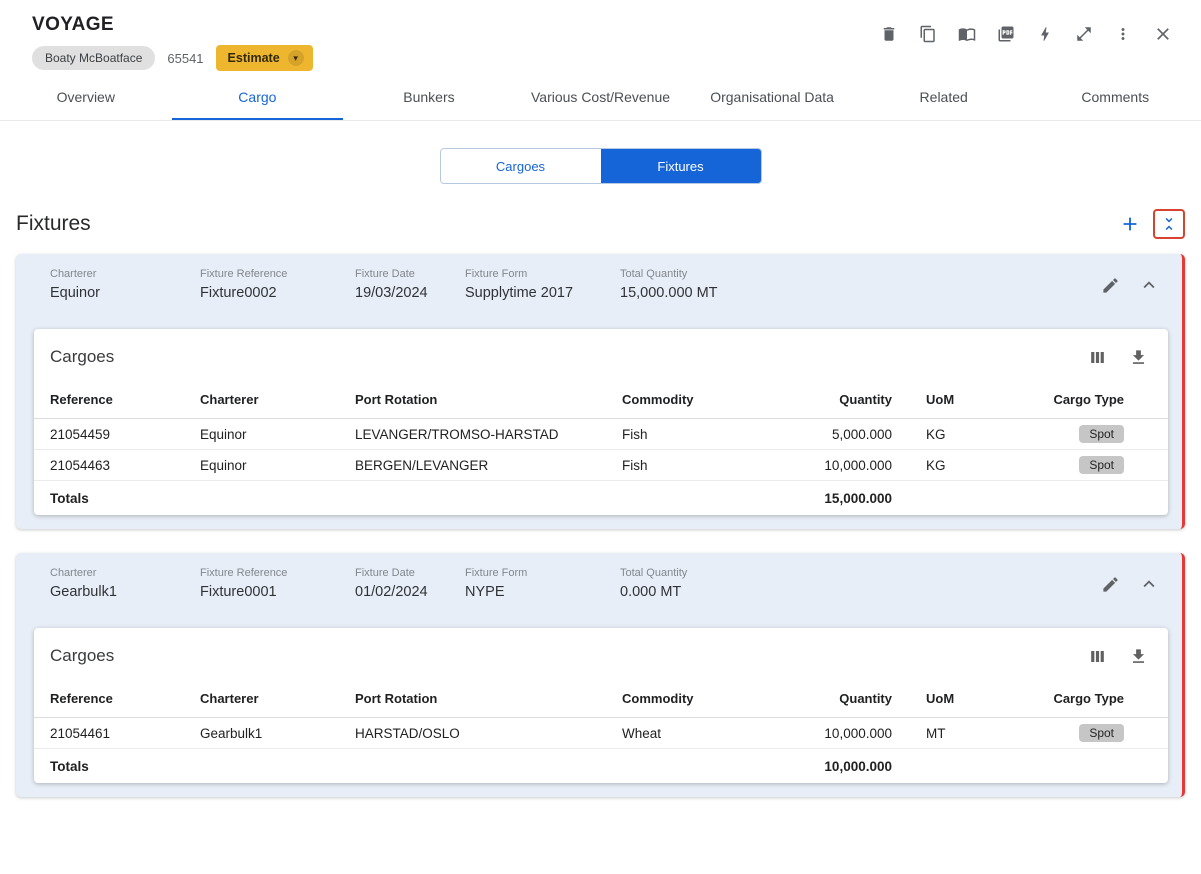  I want to click on page-title: VOYAGE, so click(73, 24).